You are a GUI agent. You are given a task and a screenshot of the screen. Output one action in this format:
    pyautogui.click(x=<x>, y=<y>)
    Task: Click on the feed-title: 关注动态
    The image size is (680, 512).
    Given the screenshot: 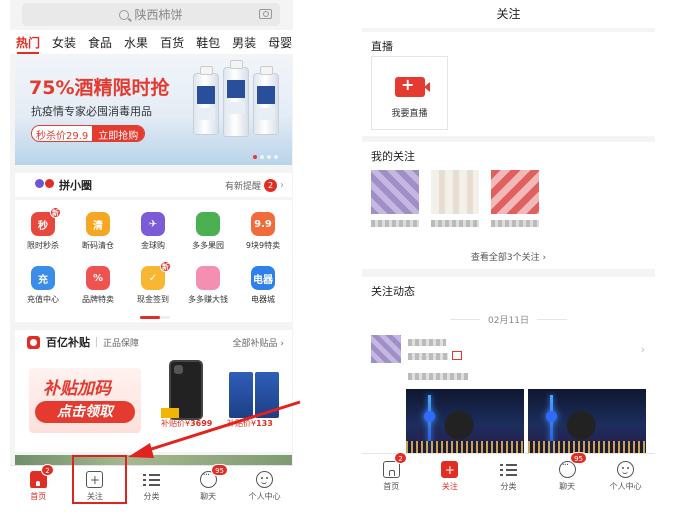 What is the action you would take?
    pyautogui.click(x=393, y=291)
    